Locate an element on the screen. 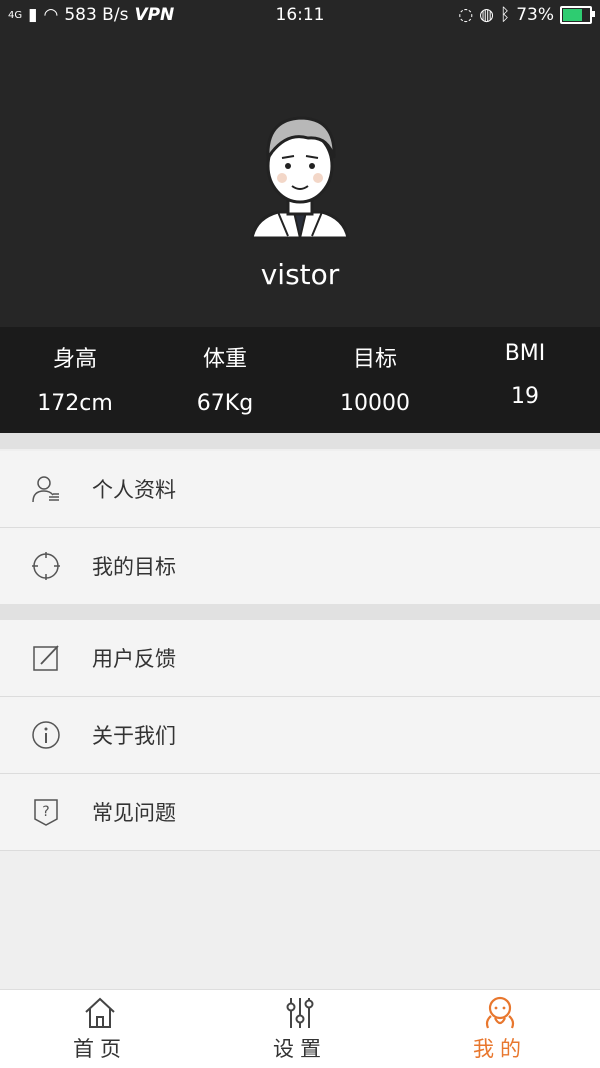  mute-icon: ◌ is located at coordinates (466, 15).